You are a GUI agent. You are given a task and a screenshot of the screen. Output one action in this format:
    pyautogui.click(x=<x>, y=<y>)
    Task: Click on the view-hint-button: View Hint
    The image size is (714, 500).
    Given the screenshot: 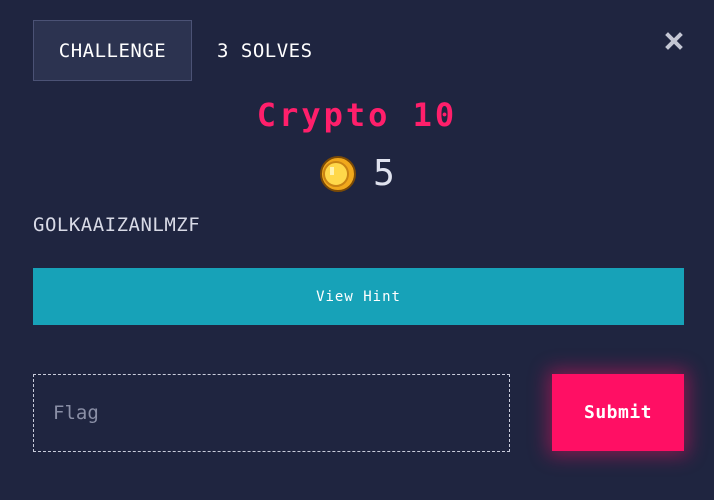 What is the action you would take?
    pyautogui.click(x=358, y=296)
    